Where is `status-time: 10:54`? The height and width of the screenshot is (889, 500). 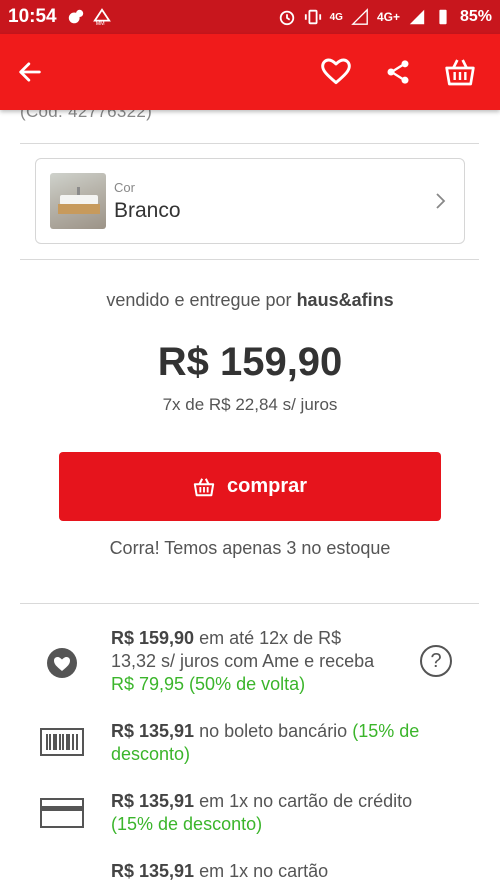
status-time: 10:54 is located at coordinates (32, 16).